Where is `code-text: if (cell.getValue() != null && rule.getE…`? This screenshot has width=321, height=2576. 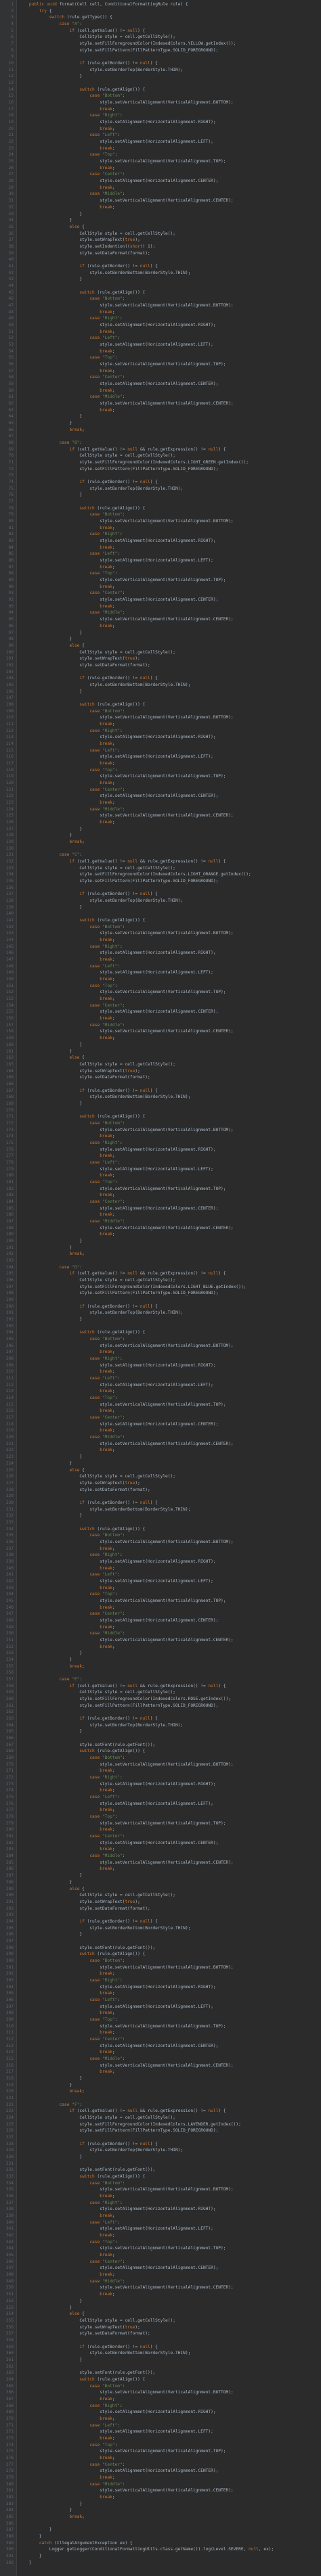 code-text: if (cell.getValue() != null && rule.getE… is located at coordinates (122, 2111).